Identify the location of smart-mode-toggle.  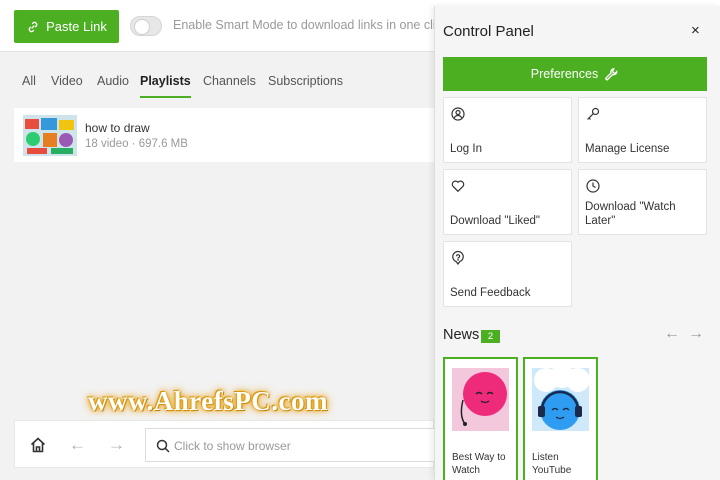
(146, 26).